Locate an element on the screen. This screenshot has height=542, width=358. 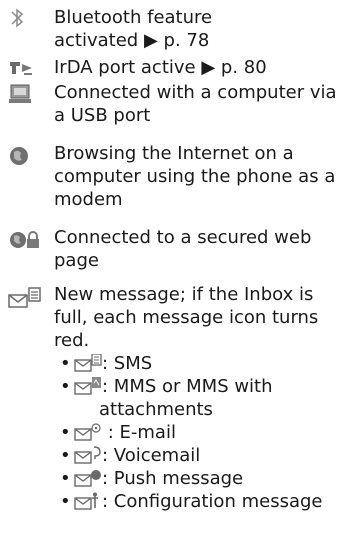
configuration-message-icon is located at coordinates (88, 501).